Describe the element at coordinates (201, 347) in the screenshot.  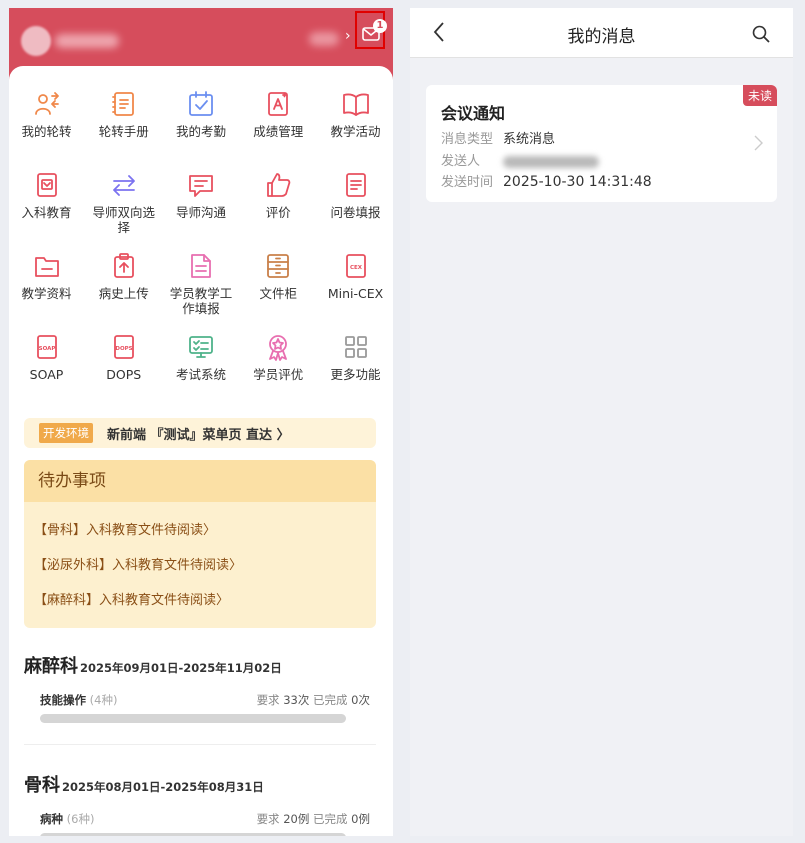
I see `exam-icon` at that location.